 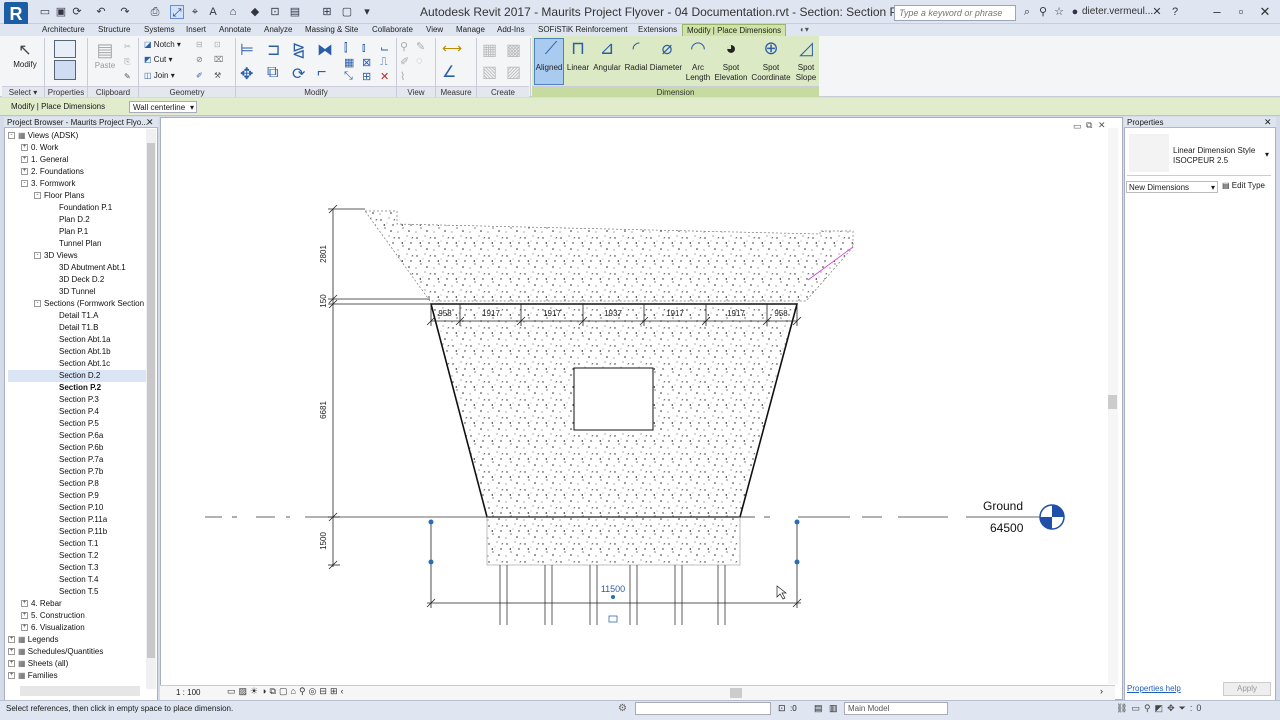 I want to click on paint-icon: ✐, so click(x=199, y=75).